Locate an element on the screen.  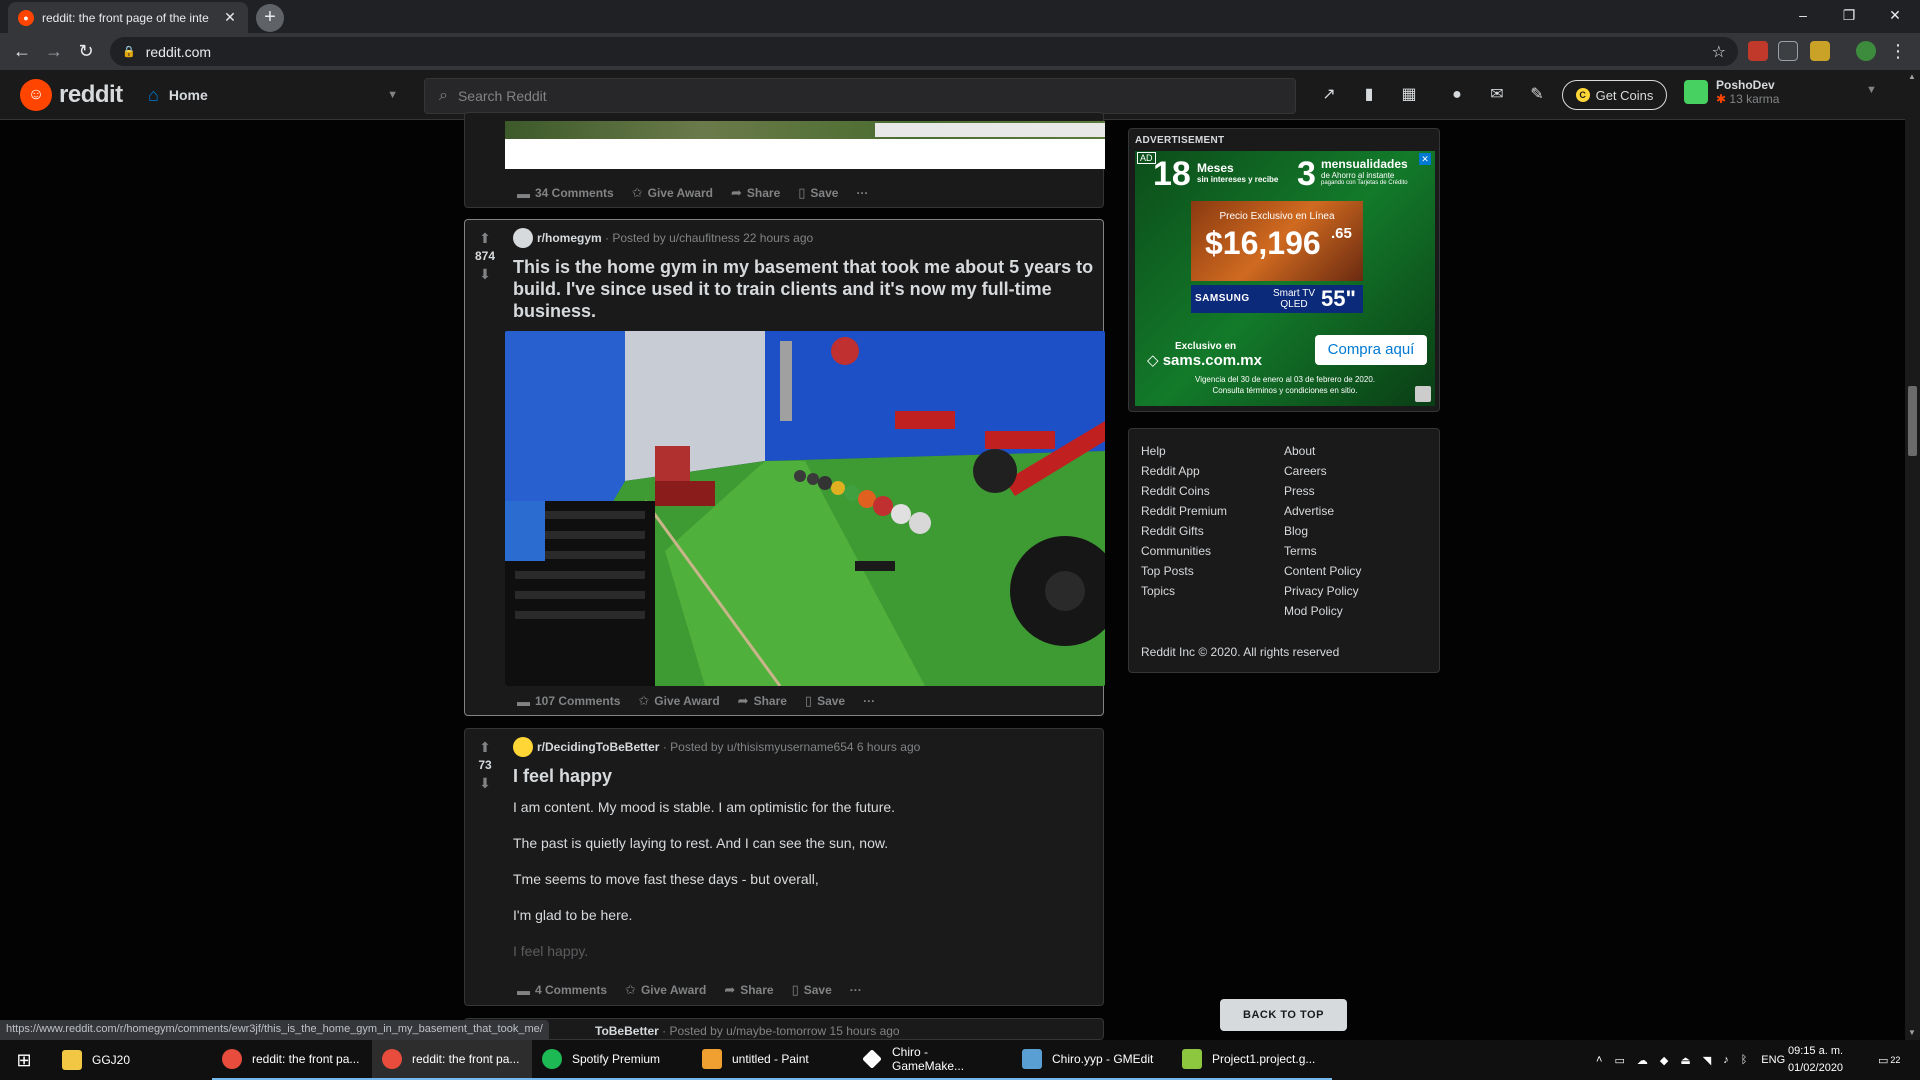
get-coins-button: C Get Coins is located at coordinates (1614, 95).